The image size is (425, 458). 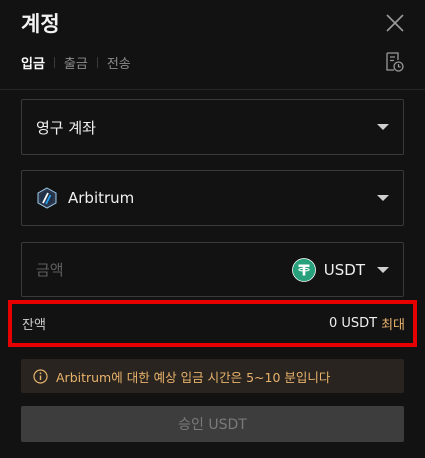 What do you see at coordinates (33, 62) in the screenshot?
I see `tab-deposit: 입금` at bounding box center [33, 62].